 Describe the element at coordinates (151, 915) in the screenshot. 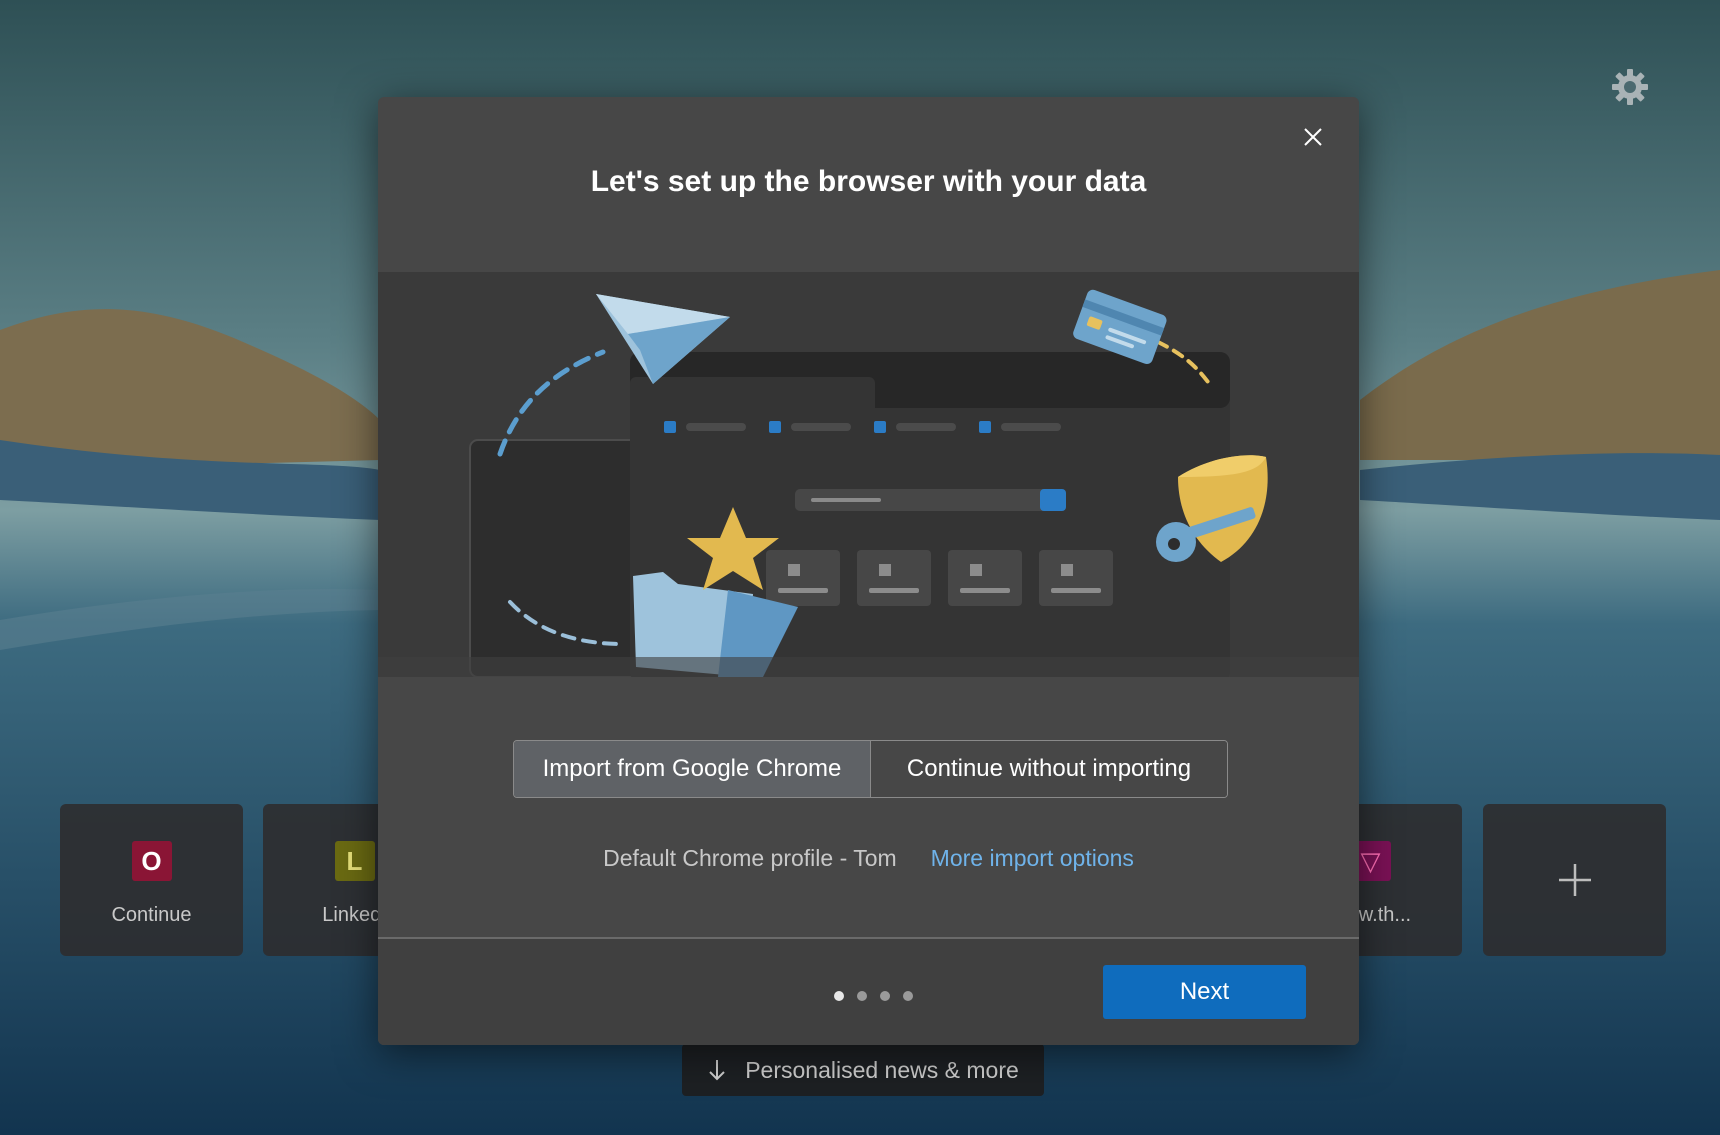

I see `tile-label: Continue` at that location.